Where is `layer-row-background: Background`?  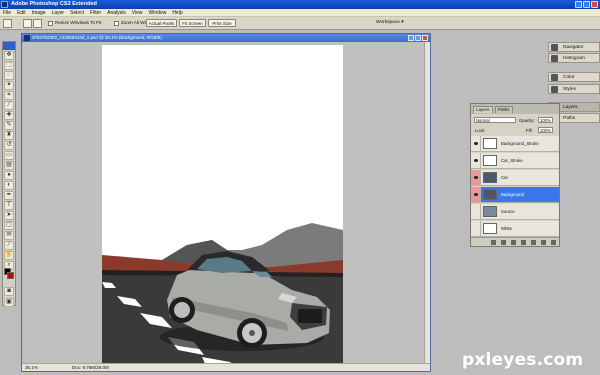 layer-row-background: Background is located at coordinates (515, 195).